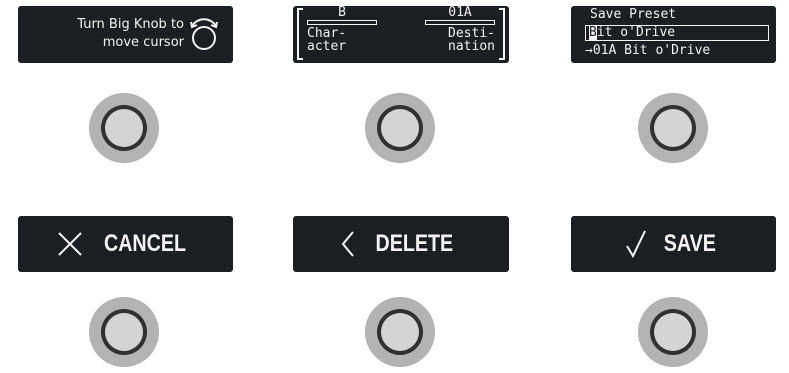 This screenshot has width=789, height=373. What do you see at coordinates (130, 34) in the screenshot?
I see `cursor-hint-text: Turn Big Knob to move cursor` at bounding box center [130, 34].